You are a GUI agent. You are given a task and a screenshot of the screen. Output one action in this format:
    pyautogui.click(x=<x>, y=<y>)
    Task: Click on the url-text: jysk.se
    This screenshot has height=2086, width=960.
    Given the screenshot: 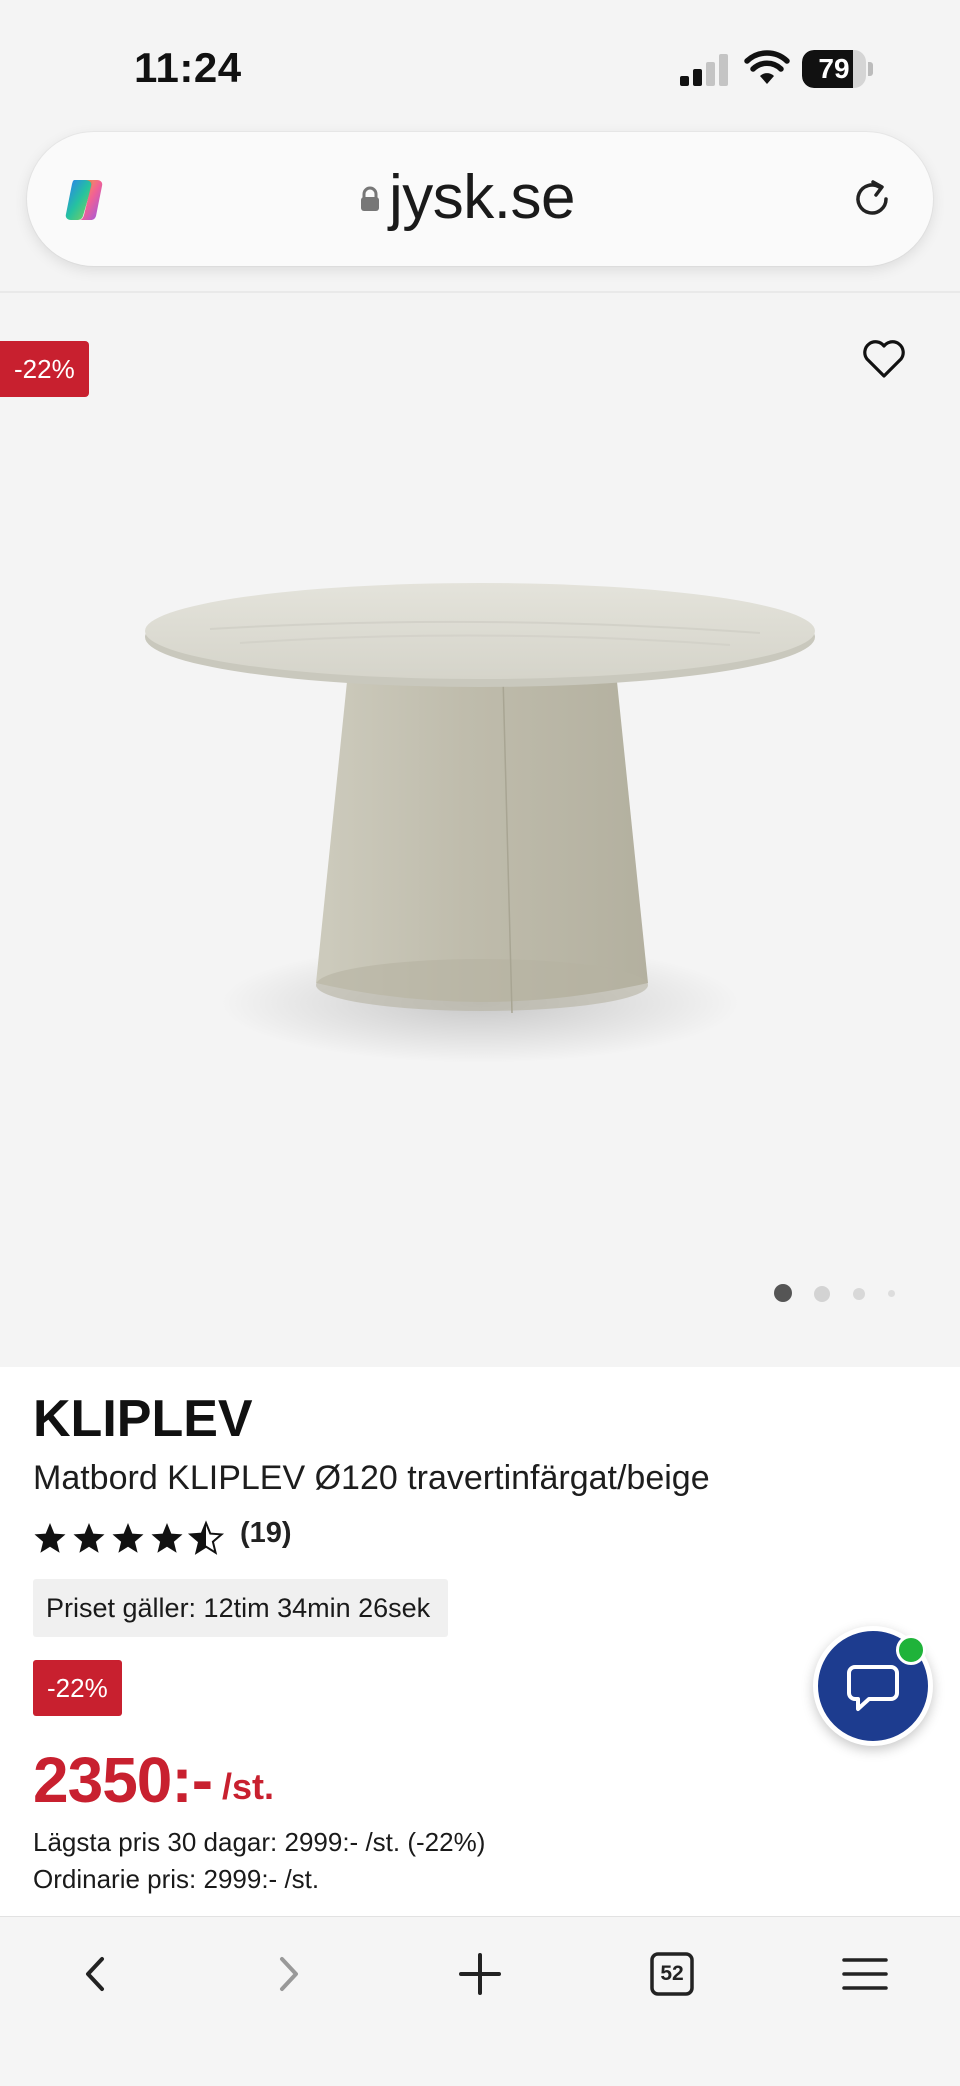 What is the action you would take?
    pyautogui.click(x=482, y=197)
    